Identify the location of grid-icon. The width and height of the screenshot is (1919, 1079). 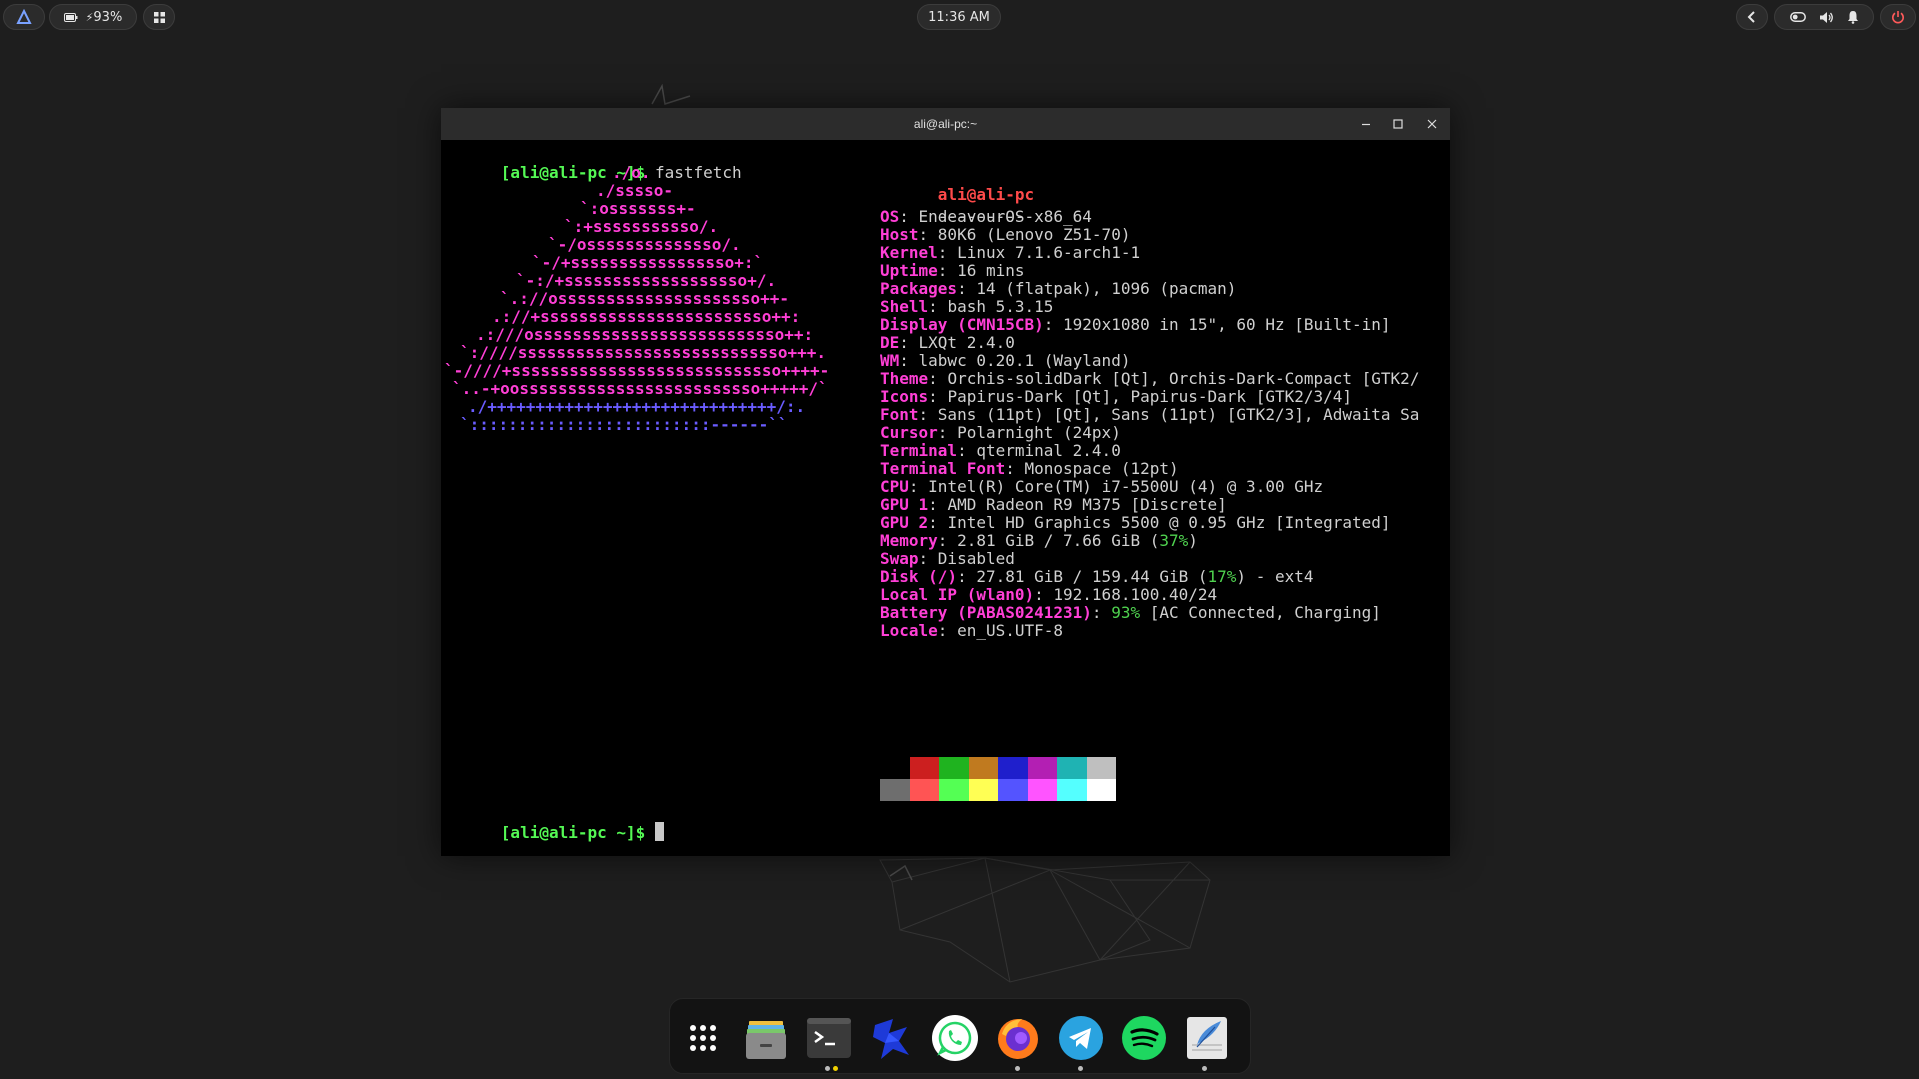
(159, 17).